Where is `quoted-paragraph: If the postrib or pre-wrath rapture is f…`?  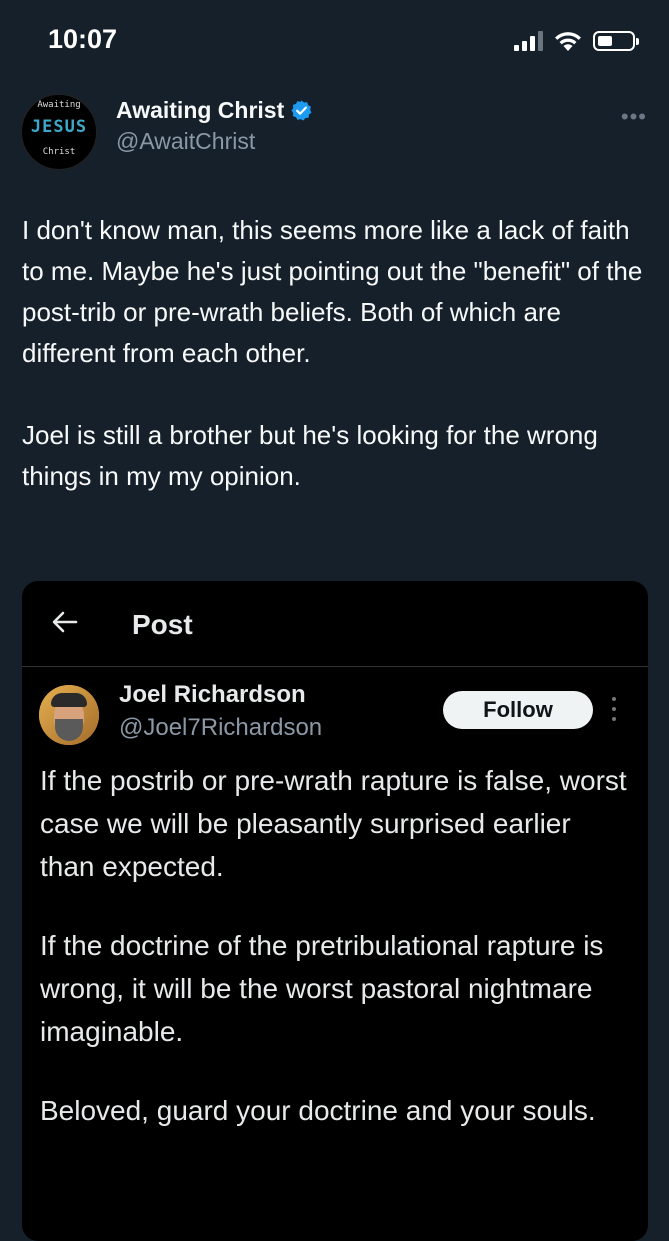 quoted-paragraph: If the postrib or pre-wrath rapture is f… is located at coordinates (333, 823).